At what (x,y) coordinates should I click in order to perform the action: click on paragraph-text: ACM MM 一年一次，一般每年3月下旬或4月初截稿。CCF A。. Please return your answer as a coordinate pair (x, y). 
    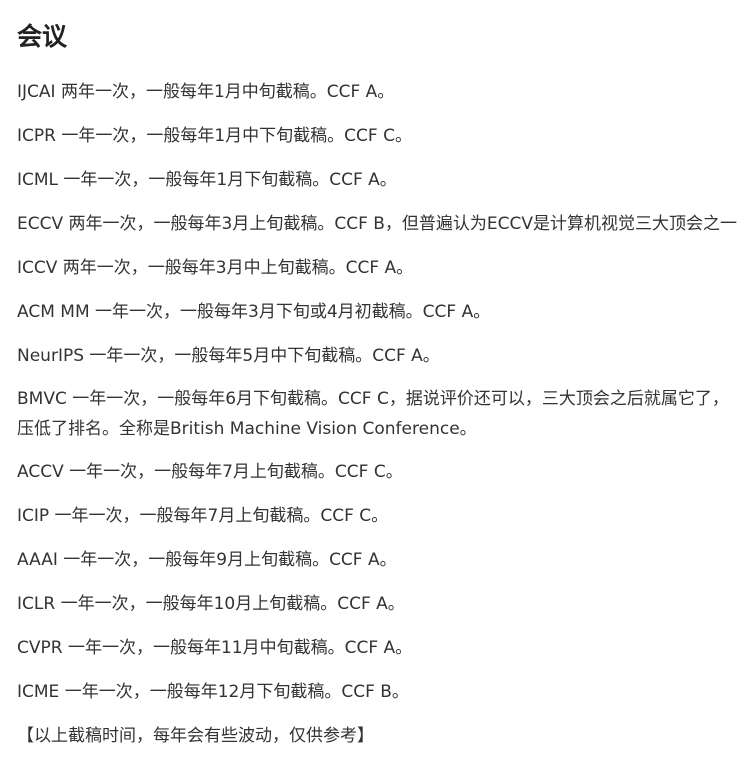
    Looking at the image, I should click on (254, 312).